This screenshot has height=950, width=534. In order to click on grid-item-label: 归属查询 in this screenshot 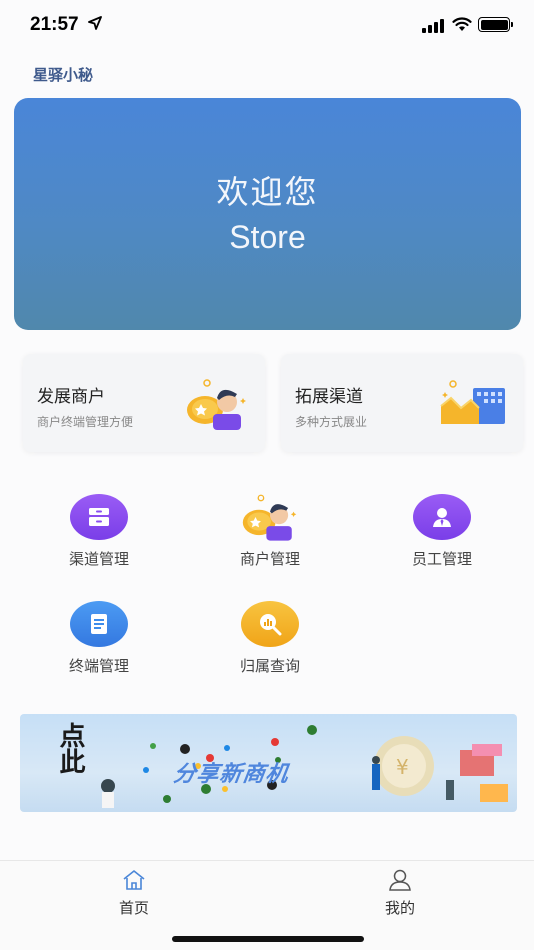, I will do `click(269, 666)`.